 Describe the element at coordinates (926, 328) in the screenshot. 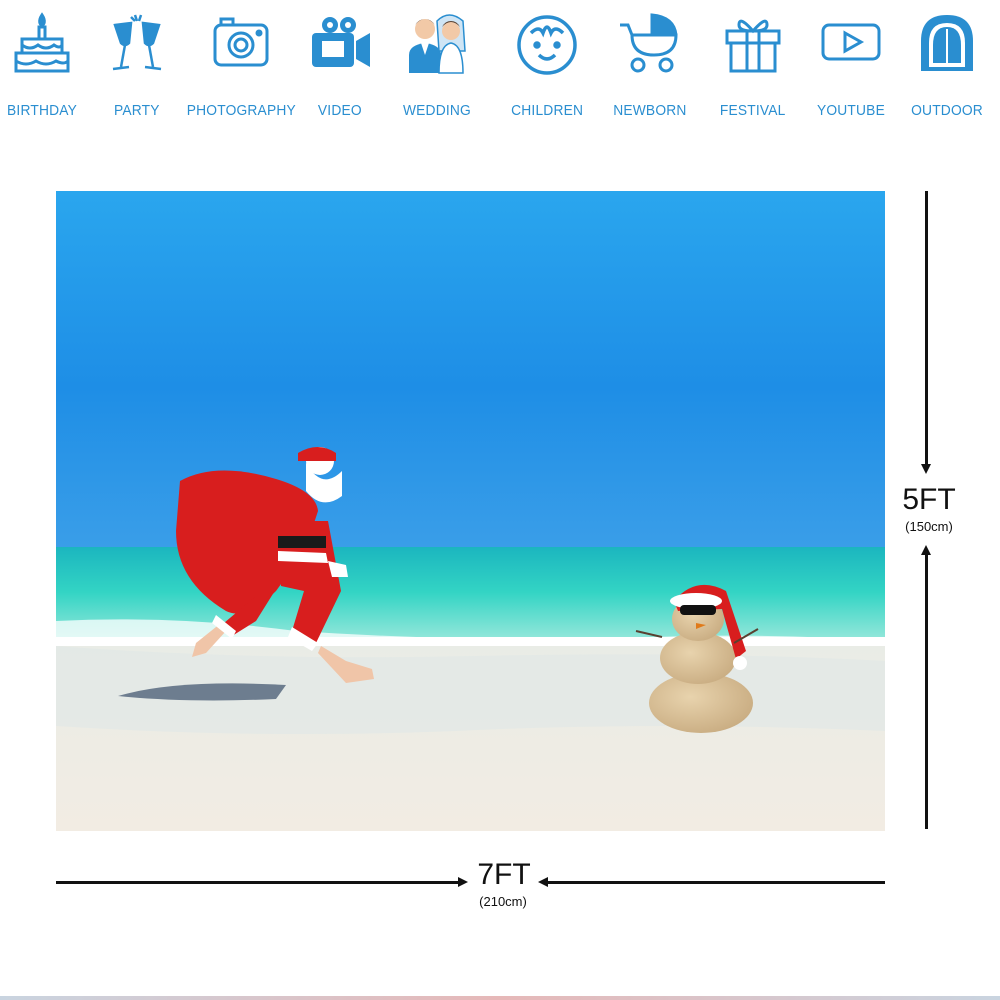

I see `height-dimension-line-top` at that location.